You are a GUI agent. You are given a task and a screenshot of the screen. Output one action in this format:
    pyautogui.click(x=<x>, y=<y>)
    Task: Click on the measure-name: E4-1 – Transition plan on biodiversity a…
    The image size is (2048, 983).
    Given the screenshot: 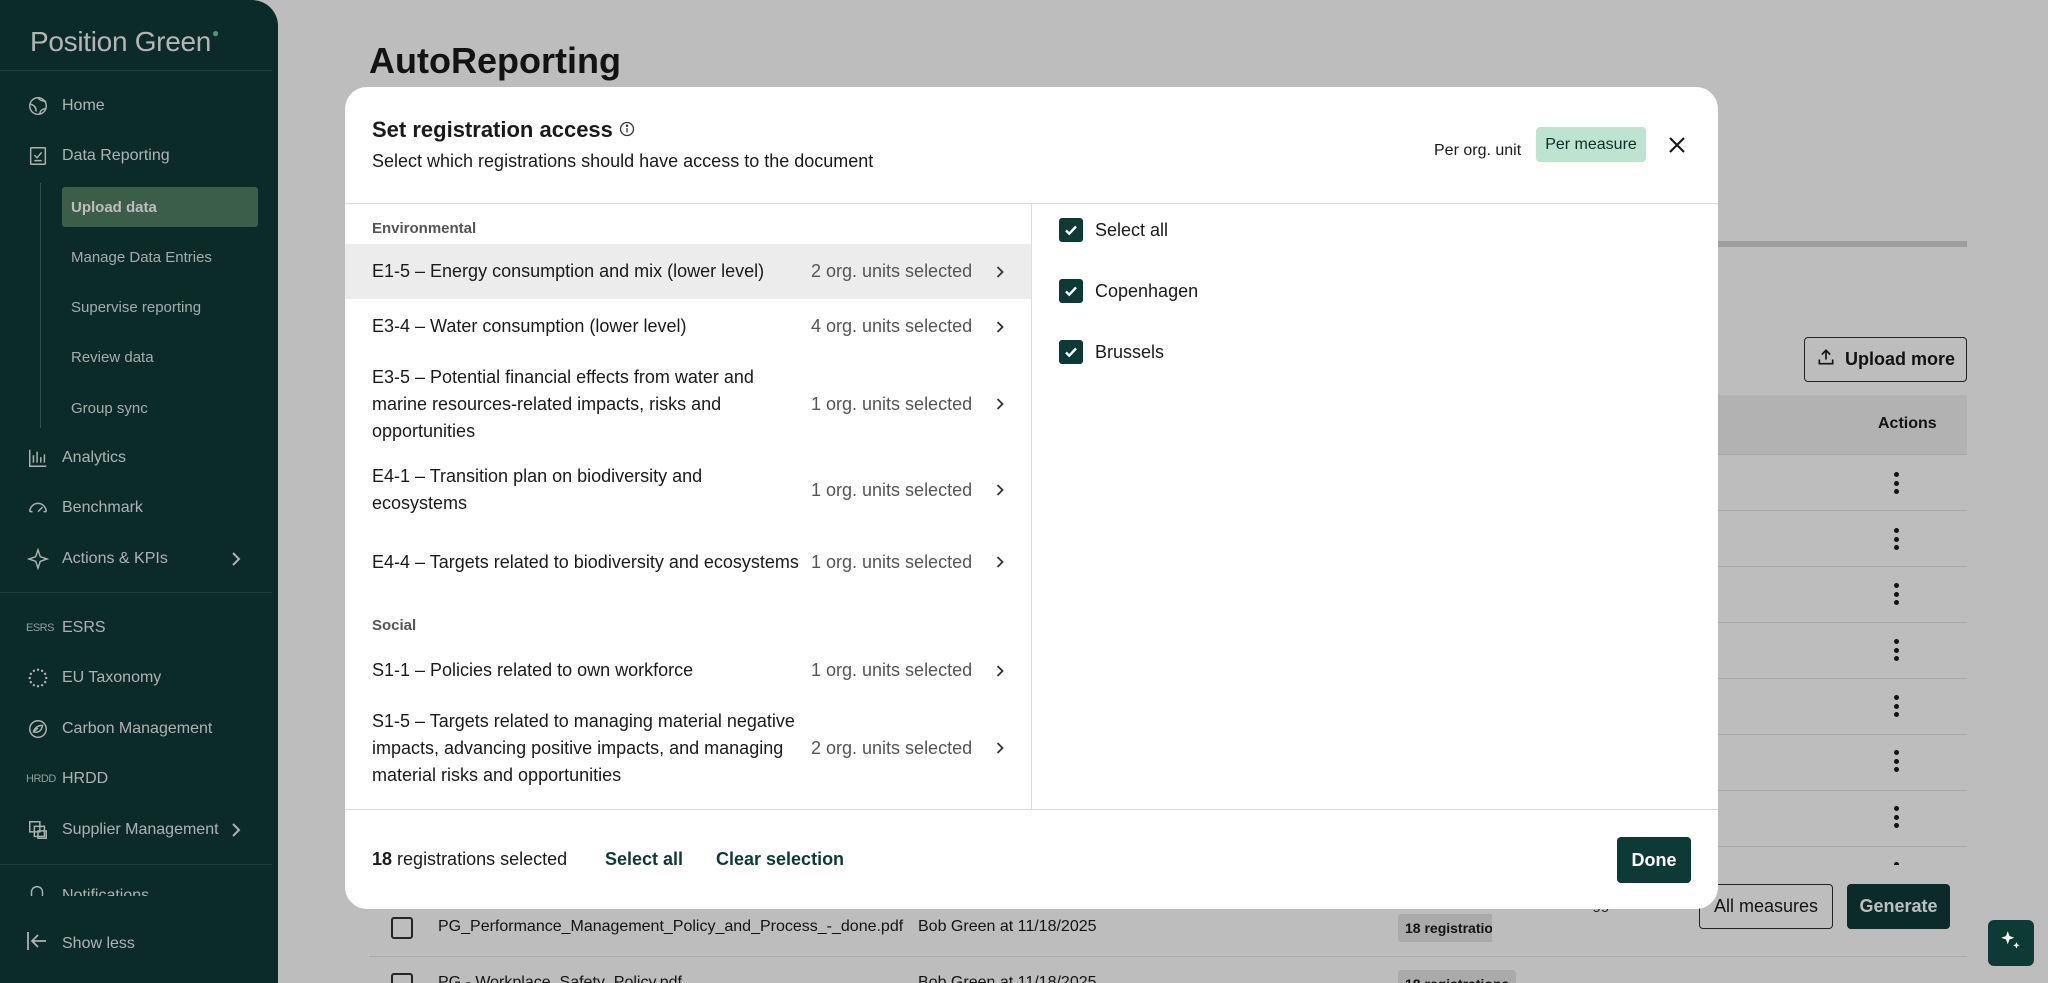 What is the action you would take?
    pyautogui.click(x=537, y=489)
    